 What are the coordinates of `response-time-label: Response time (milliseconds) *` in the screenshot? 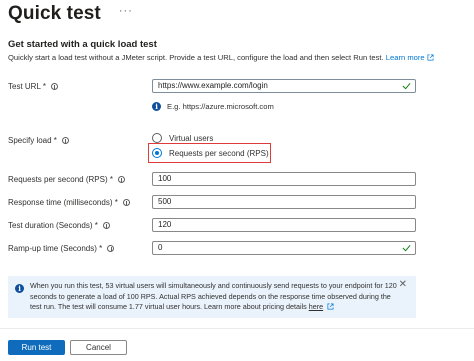 It's located at (69, 202).